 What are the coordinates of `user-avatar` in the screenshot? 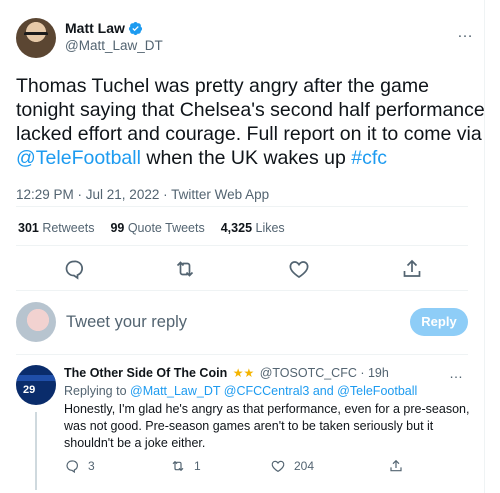 It's located at (36, 322).